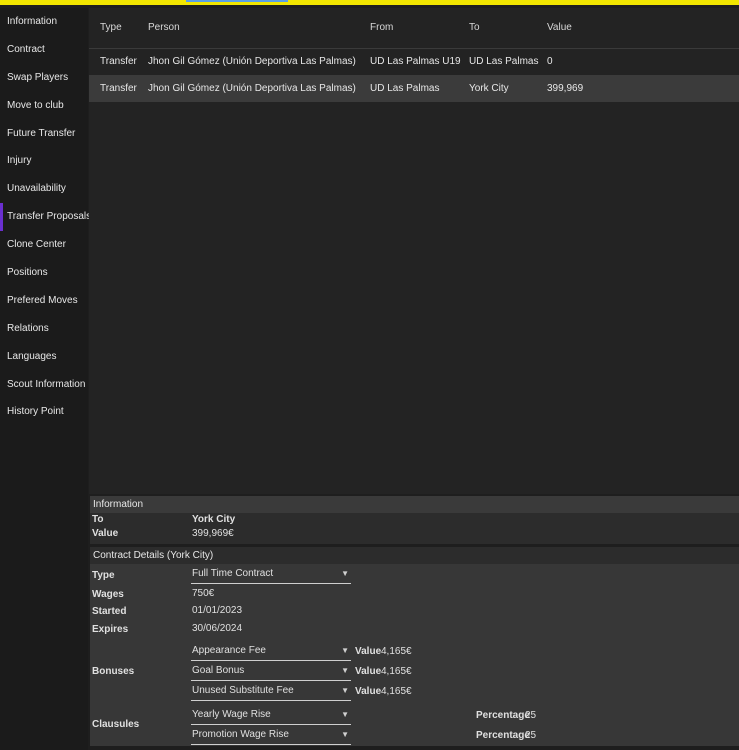 The width and height of the screenshot is (739, 750). What do you see at coordinates (229, 650) in the screenshot?
I see `bonus-name: Appearance Fee` at bounding box center [229, 650].